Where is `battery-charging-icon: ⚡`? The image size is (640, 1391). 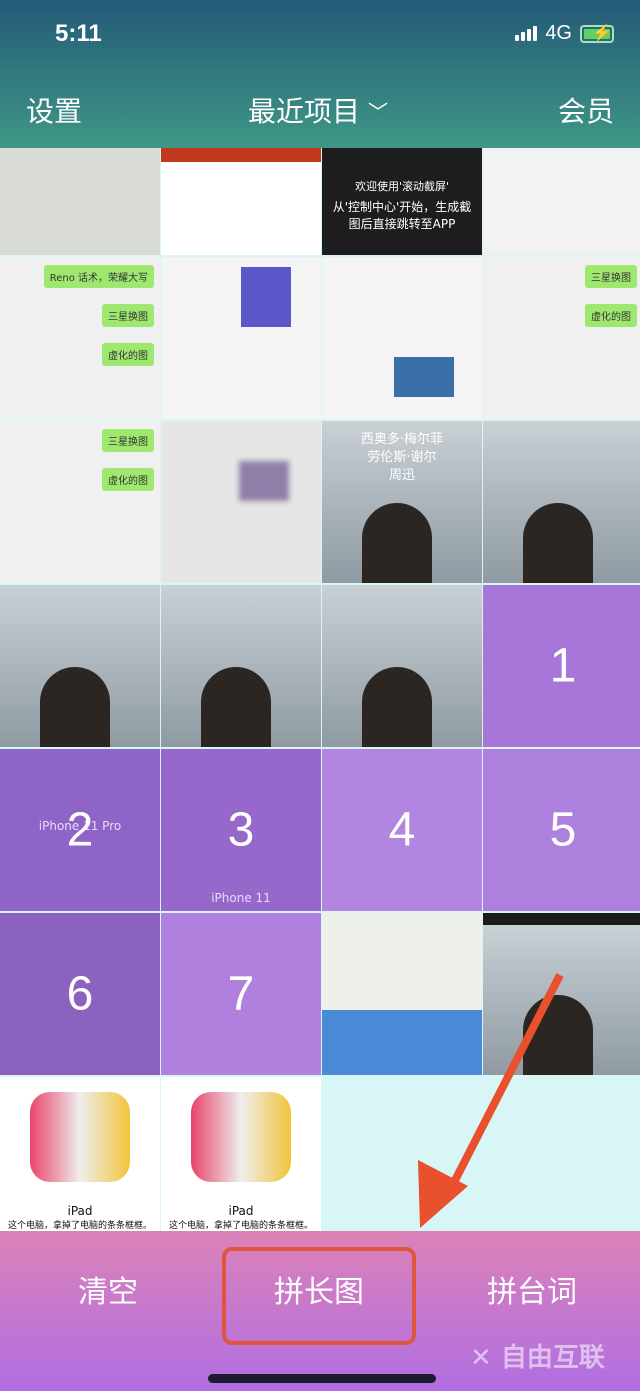
battery-charging-icon: ⚡ is located at coordinates (597, 33).